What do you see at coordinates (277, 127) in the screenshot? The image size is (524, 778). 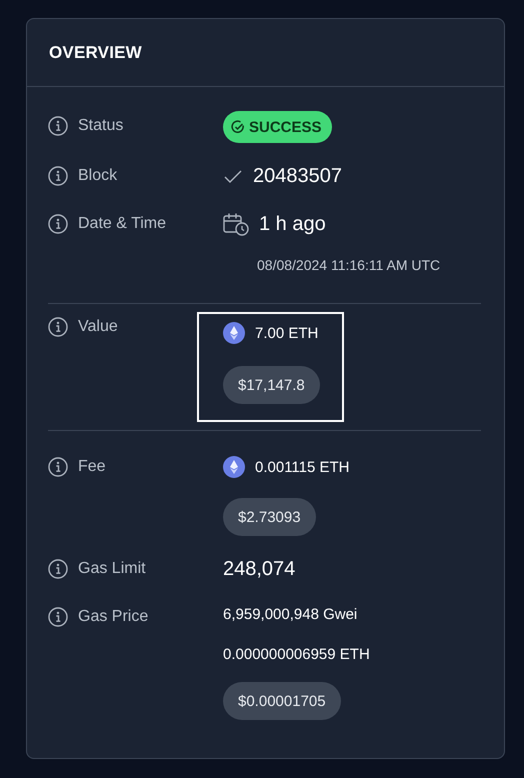 I see `status-badge: SUCCESS` at bounding box center [277, 127].